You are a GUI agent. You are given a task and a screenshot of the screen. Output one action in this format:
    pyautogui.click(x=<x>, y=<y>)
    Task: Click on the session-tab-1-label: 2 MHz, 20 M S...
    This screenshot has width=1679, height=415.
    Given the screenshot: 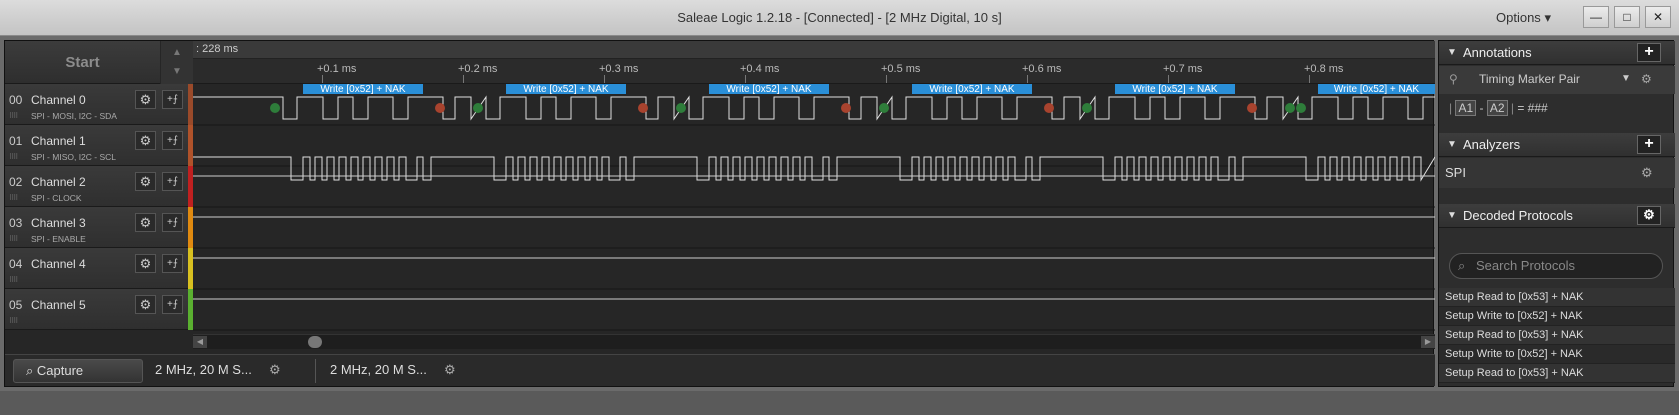 What is the action you would take?
    pyautogui.click(x=203, y=369)
    